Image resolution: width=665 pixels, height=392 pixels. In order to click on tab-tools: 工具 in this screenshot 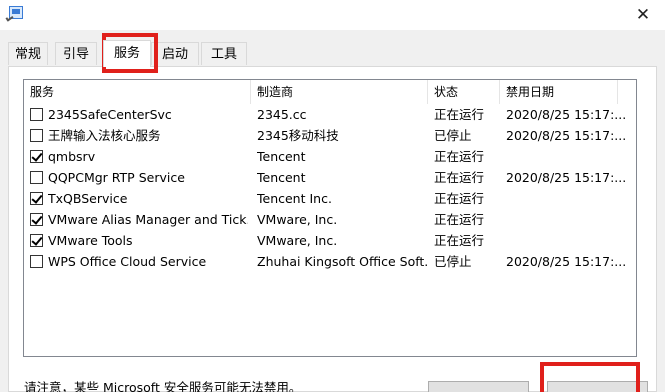, I will do `click(224, 53)`.